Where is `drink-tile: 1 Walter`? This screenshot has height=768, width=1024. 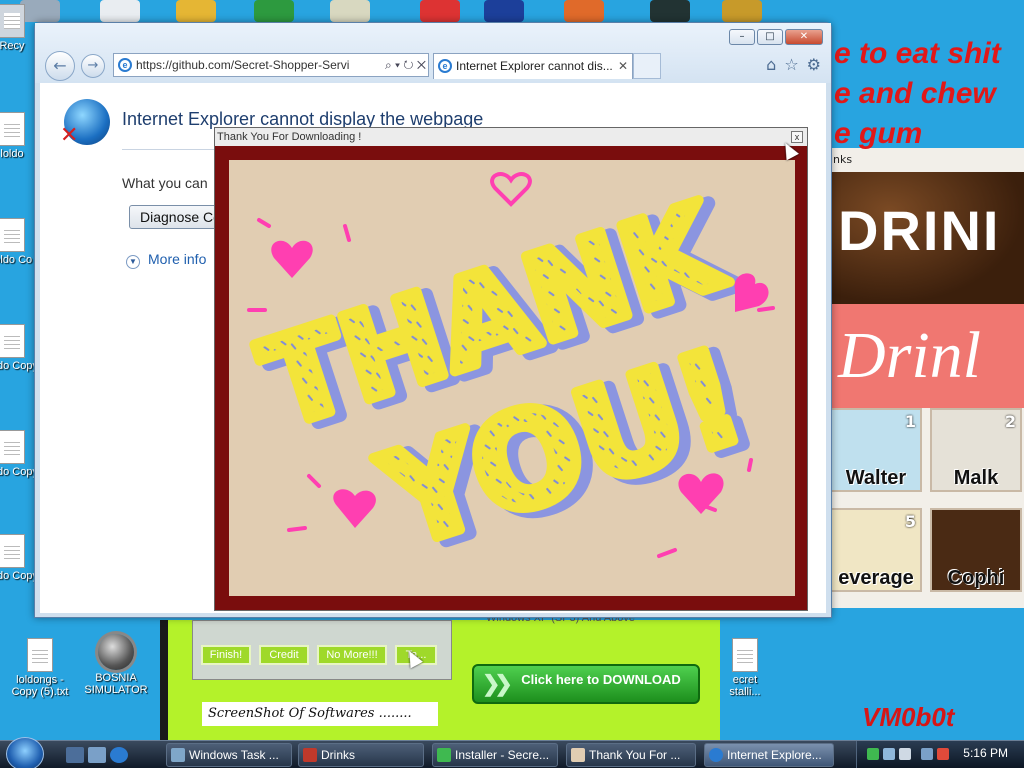 drink-tile: 1 Walter is located at coordinates (876, 450).